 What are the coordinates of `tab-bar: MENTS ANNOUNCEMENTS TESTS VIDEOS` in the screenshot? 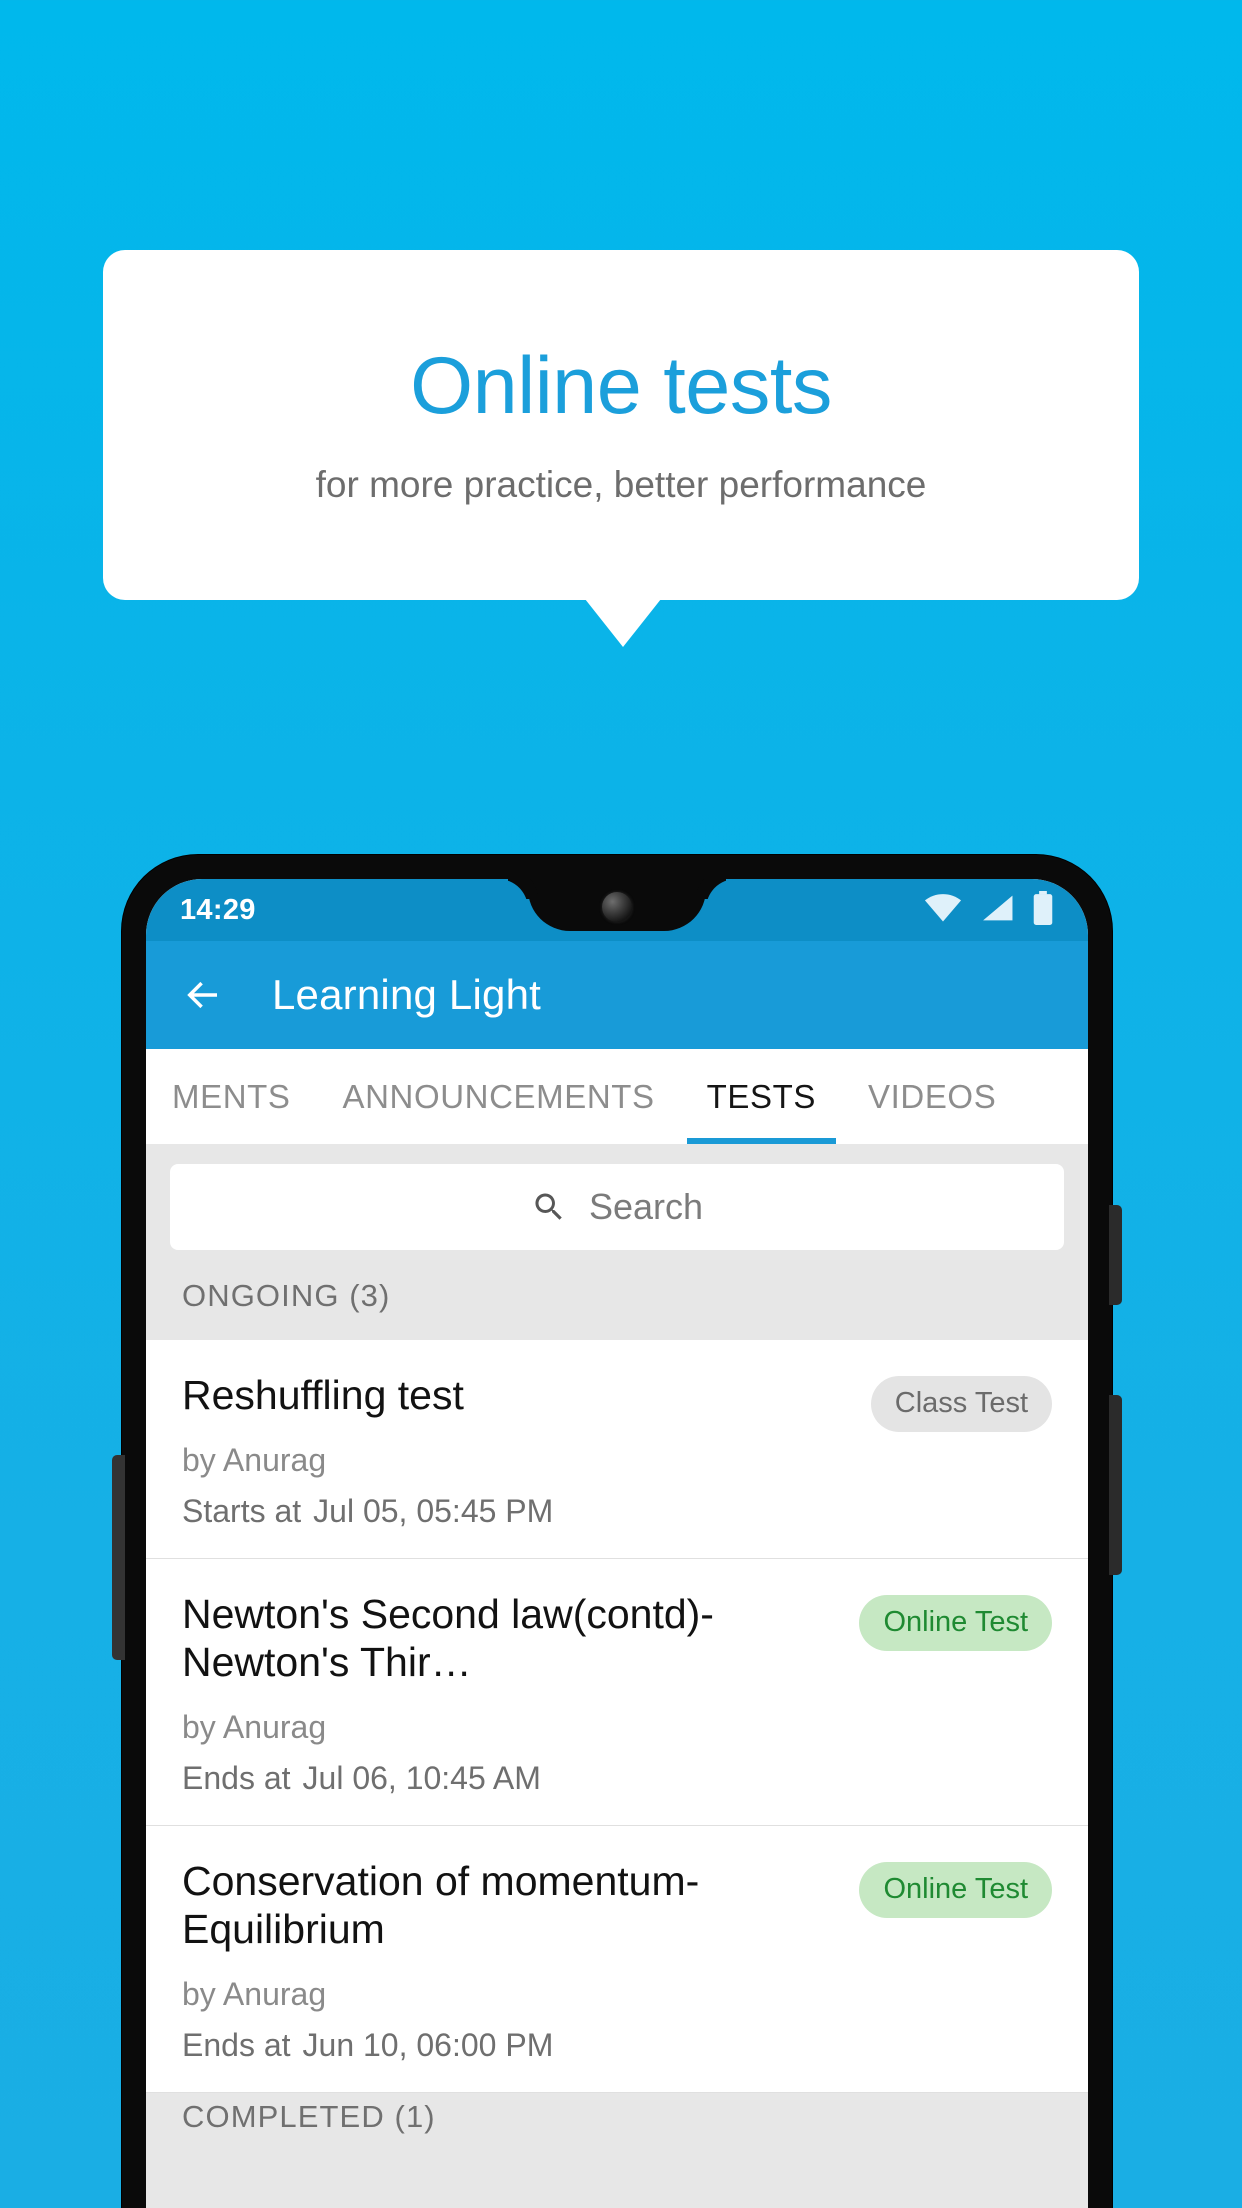 It's located at (617, 1096).